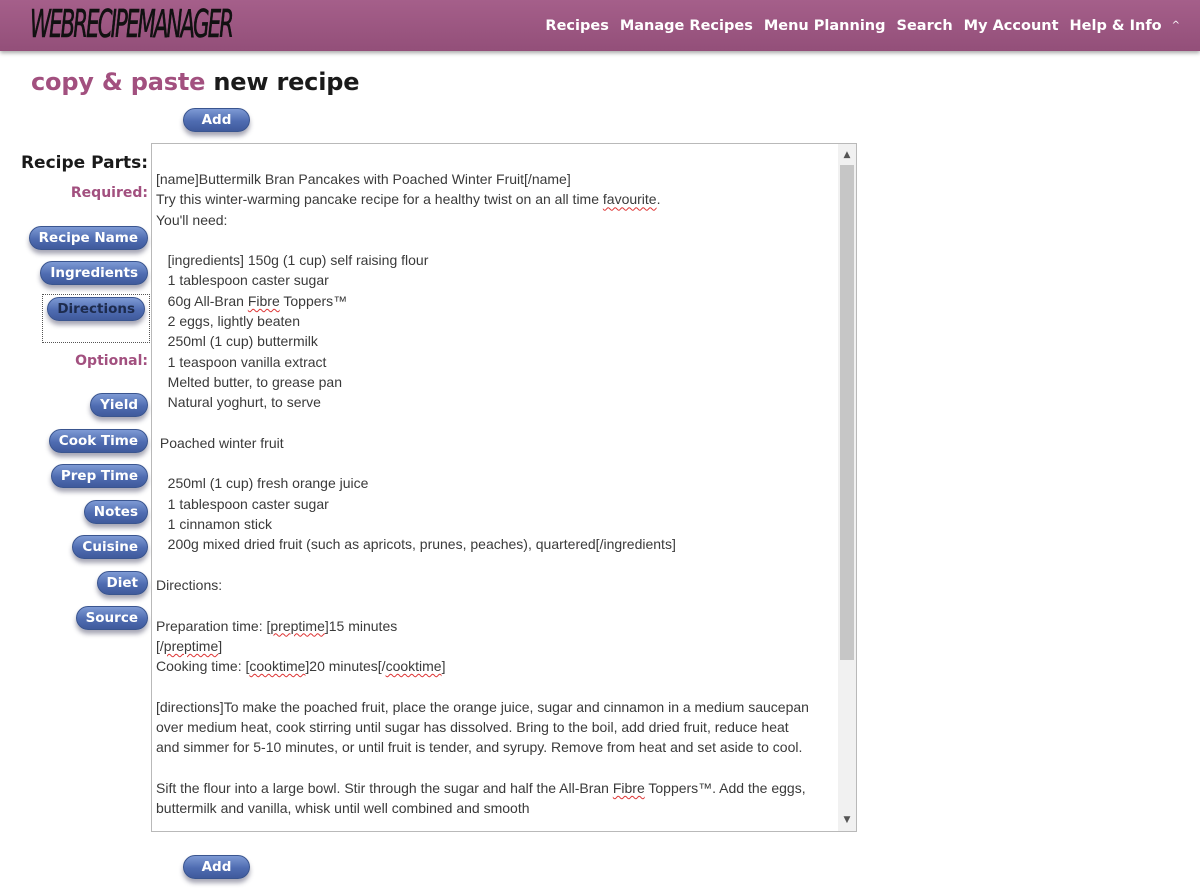 The width and height of the screenshot is (1200, 896). I want to click on caret-up-icon: ^, so click(1176, 25).